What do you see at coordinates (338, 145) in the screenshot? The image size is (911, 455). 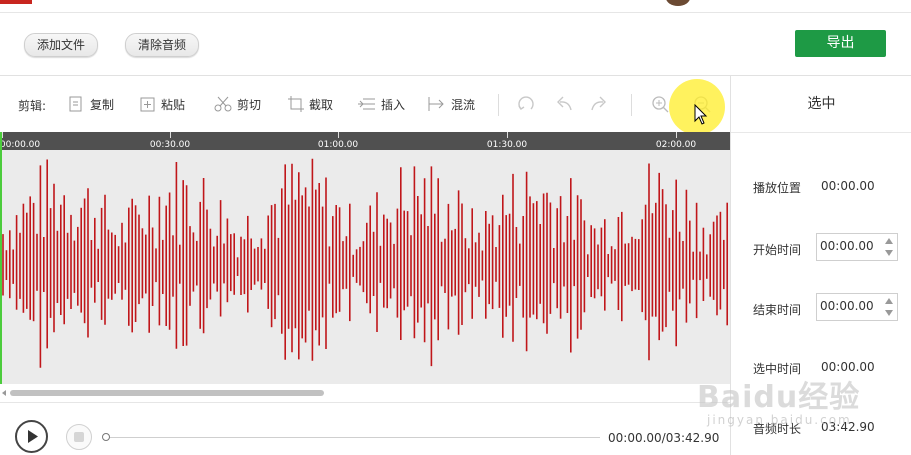 I see `timeline-tick-label: 01:00.00` at bounding box center [338, 145].